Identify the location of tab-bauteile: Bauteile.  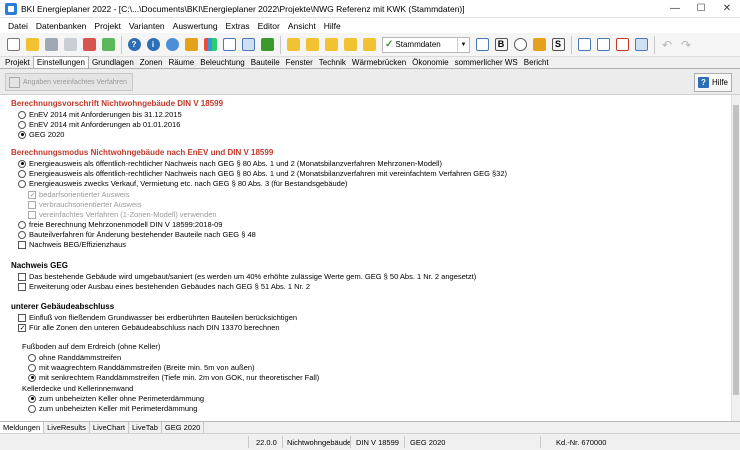
(265, 62).